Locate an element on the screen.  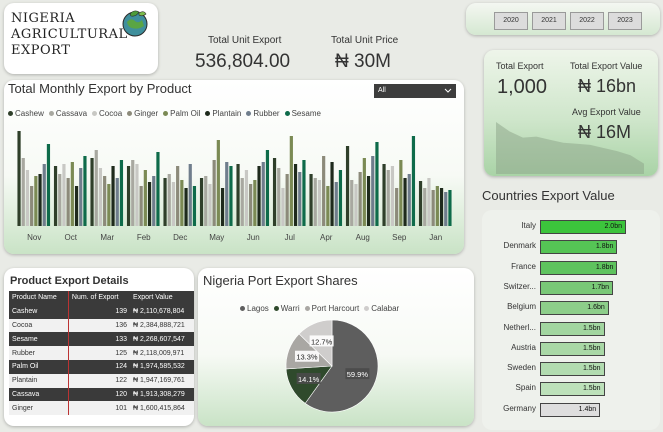
bar-feb-palm-oil is located at coordinates (145, 198).